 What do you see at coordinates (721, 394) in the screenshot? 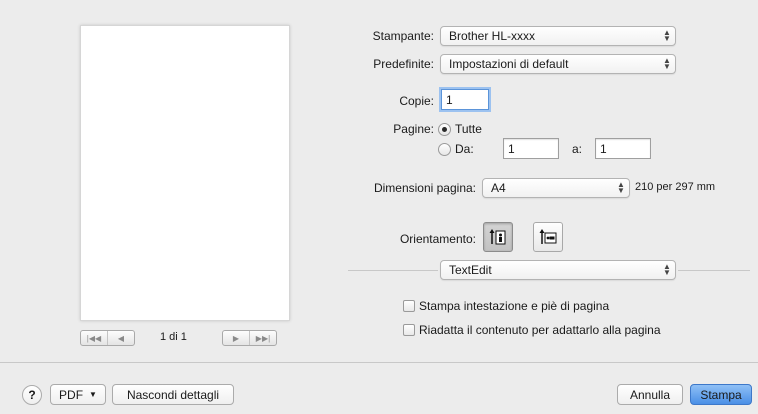
I see `print-button: Stampa` at bounding box center [721, 394].